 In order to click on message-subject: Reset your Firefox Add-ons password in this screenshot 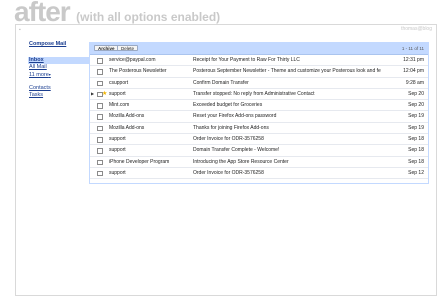, I will do `click(235, 116)`.